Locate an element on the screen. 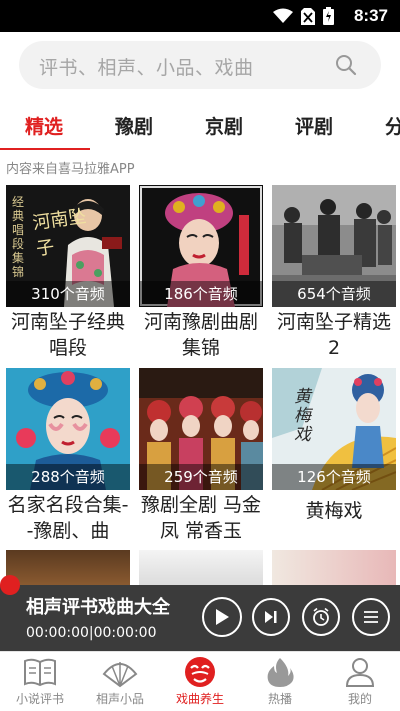 The height and width of the screenshot is (711, 400). book-icon is located at coordinates (40, 672).